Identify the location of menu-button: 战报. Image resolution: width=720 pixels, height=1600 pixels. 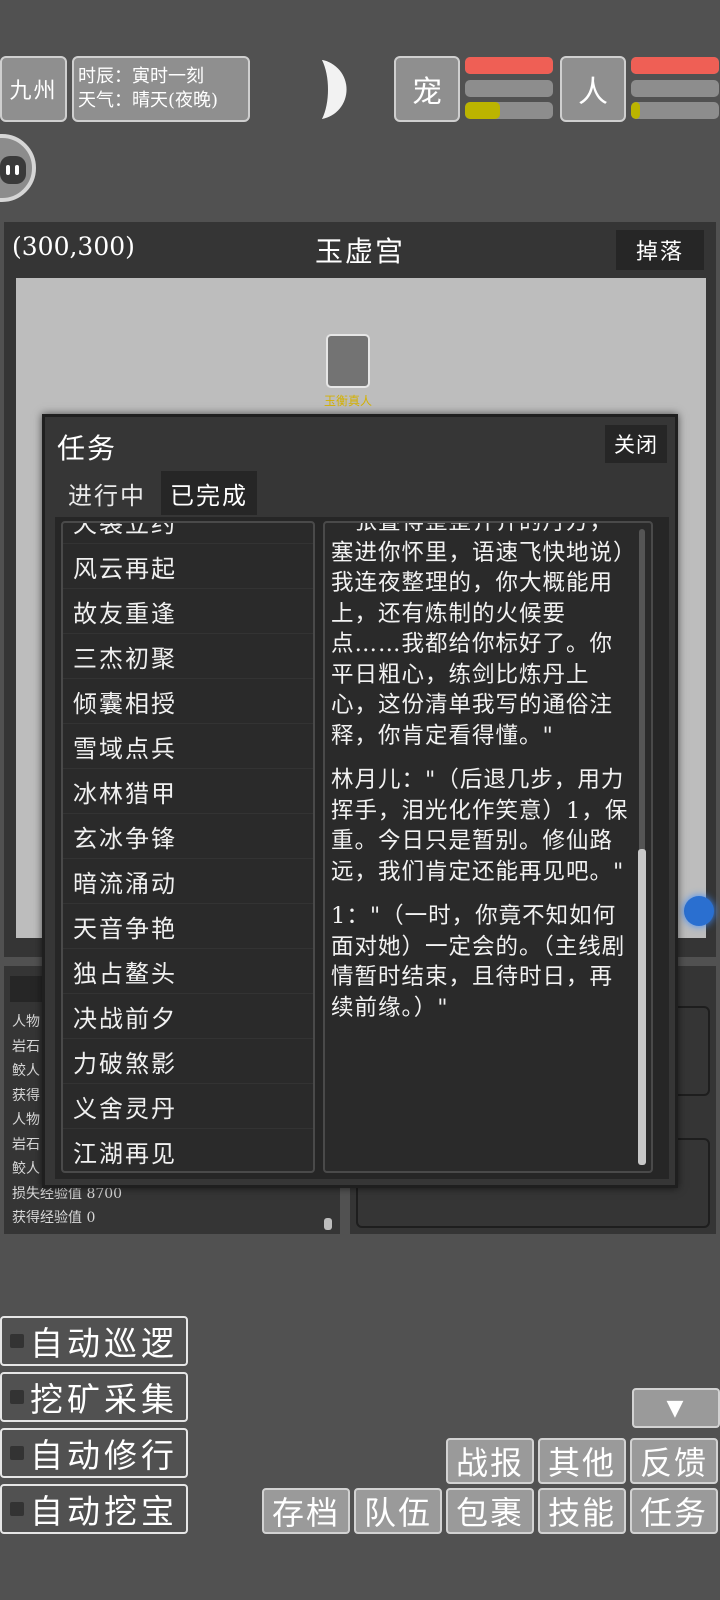
(490, 1461).